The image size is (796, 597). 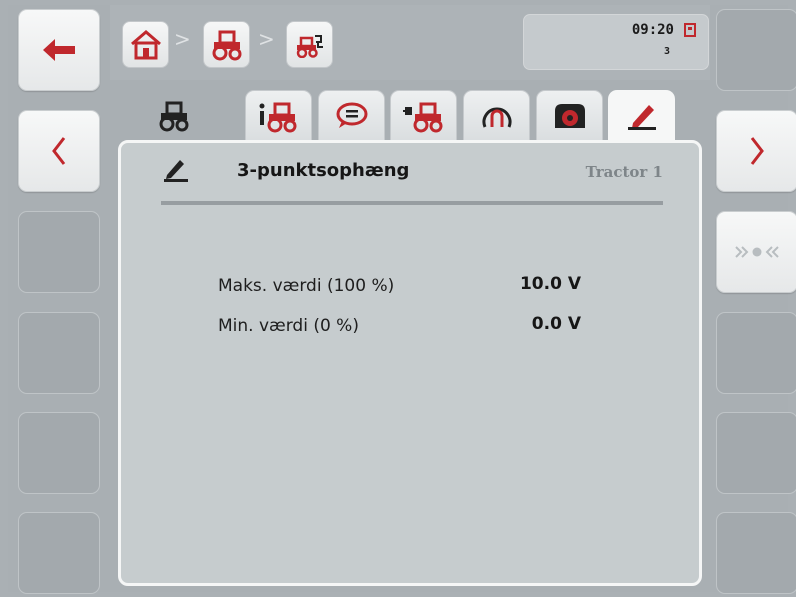 I want to click on message-count: 3, so click(x=666, y=51).